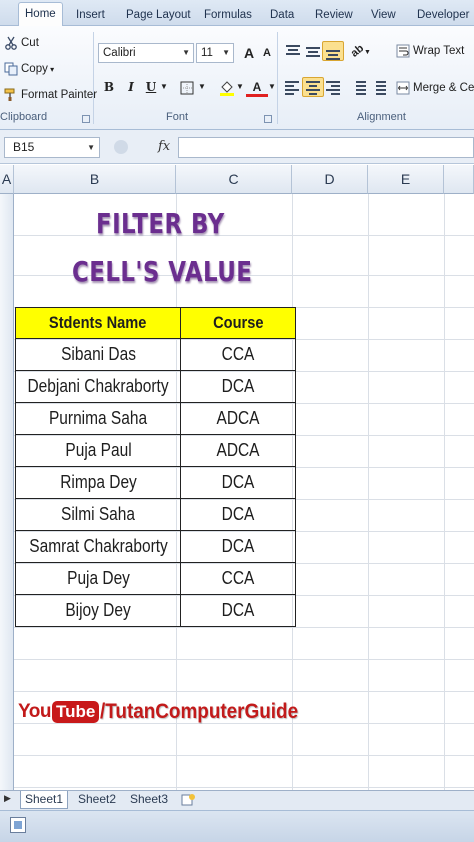 This screenshot has height=842, width=474. I want to click on sheet-title-line2: CELL'S VALUE, so click(162, 271).